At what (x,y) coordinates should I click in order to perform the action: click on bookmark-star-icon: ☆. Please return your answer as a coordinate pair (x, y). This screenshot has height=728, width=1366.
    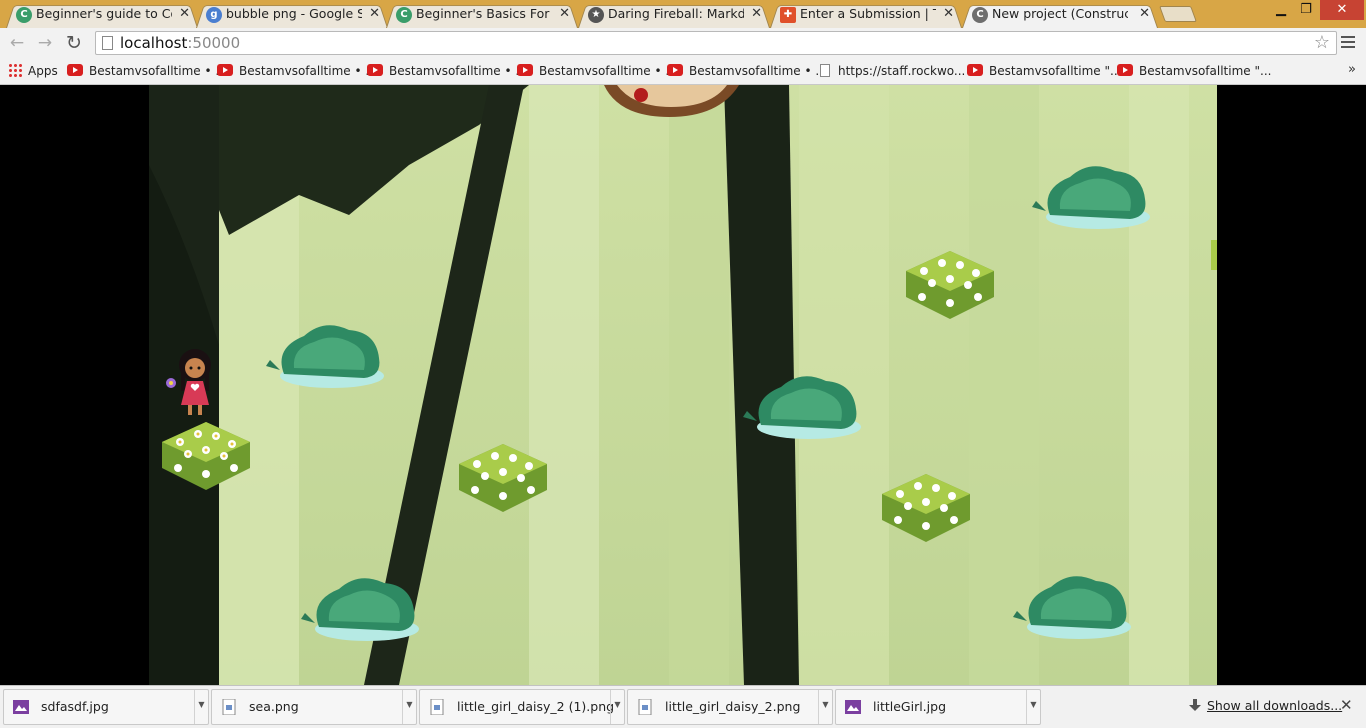
    Looking at the image, I should click on (1322, 43).